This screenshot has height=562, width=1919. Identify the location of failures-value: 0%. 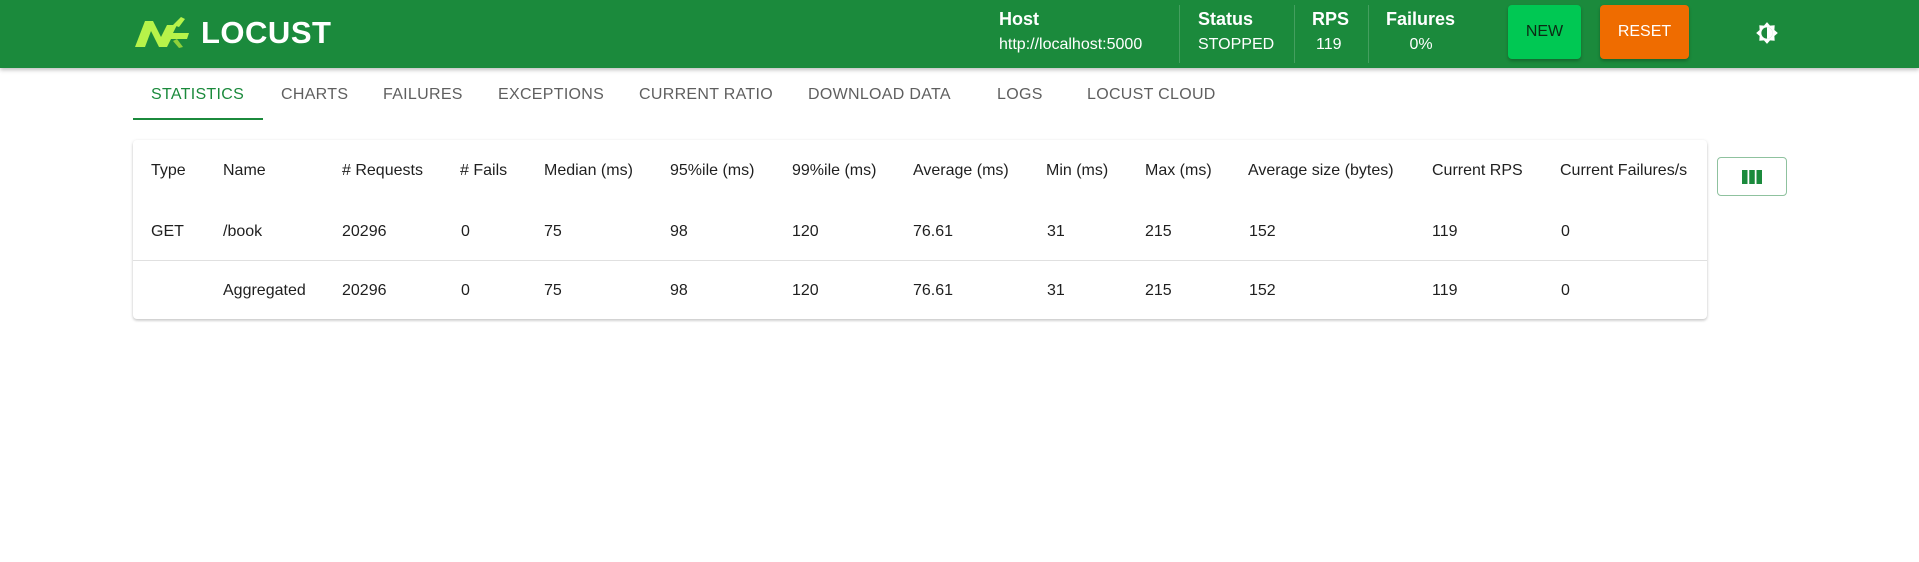
(1421, 44).